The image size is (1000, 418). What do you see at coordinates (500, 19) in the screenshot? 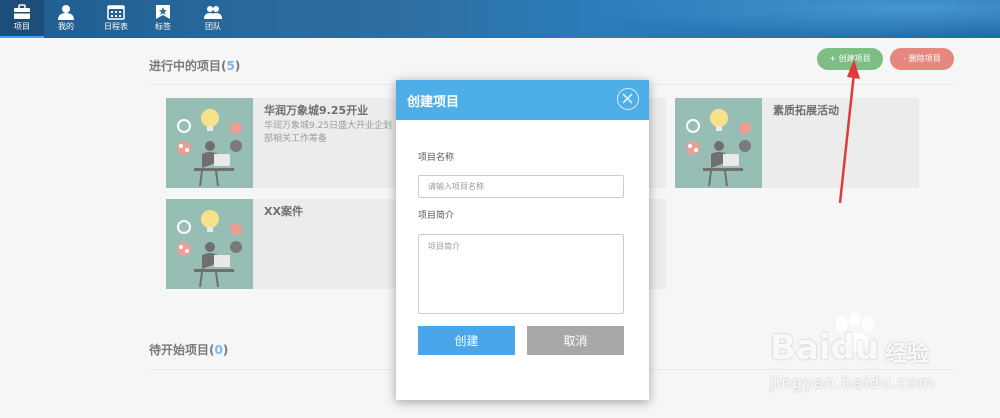
I see `top-navigation: 项目 我的 日程表 标签 团队` at bounding box center [500, 19].